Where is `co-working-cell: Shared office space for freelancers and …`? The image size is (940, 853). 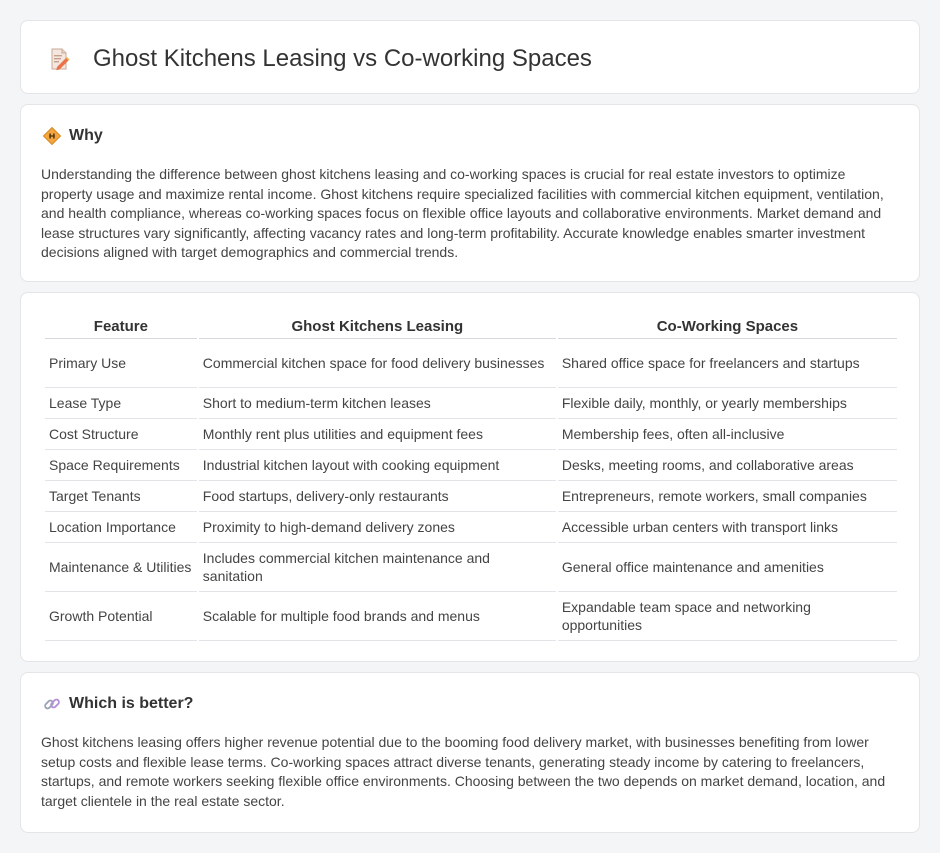
co-working-cell: Shared office space for freelancers and … is located at coordinates (727, 363).